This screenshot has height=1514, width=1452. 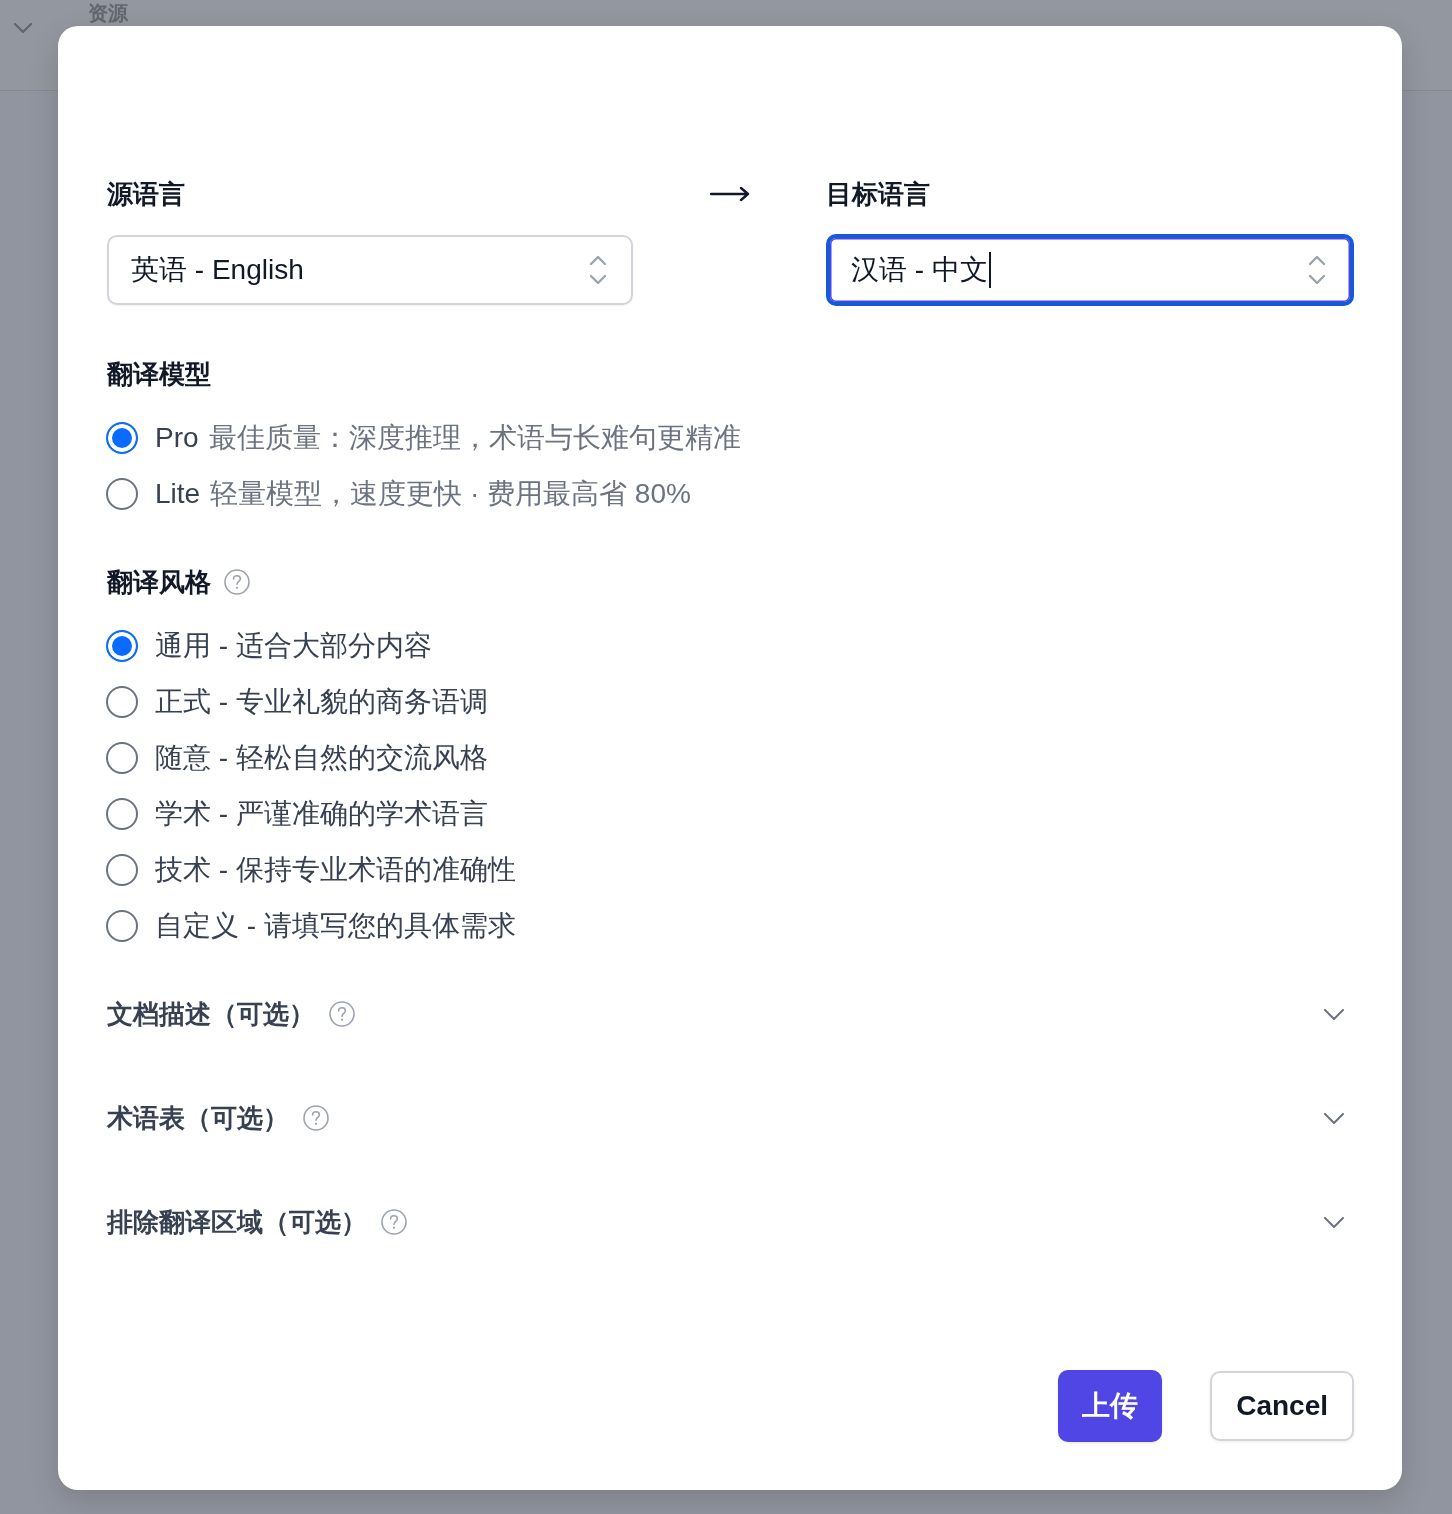 What do you see at coordinates (335, 926) in the screenshot?
I see `option-label: 自定义 - 请填写您的具体需求` at bounding box center [335, 926].